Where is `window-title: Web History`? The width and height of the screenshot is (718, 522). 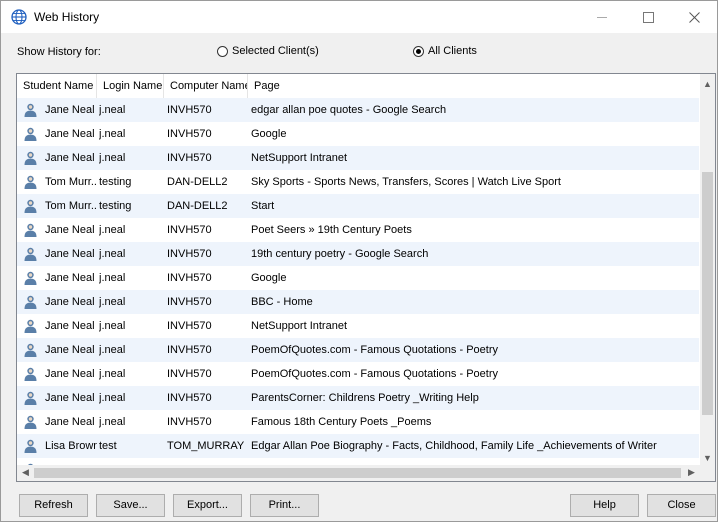 window-title: Web History is located at coordinates (67, 17).